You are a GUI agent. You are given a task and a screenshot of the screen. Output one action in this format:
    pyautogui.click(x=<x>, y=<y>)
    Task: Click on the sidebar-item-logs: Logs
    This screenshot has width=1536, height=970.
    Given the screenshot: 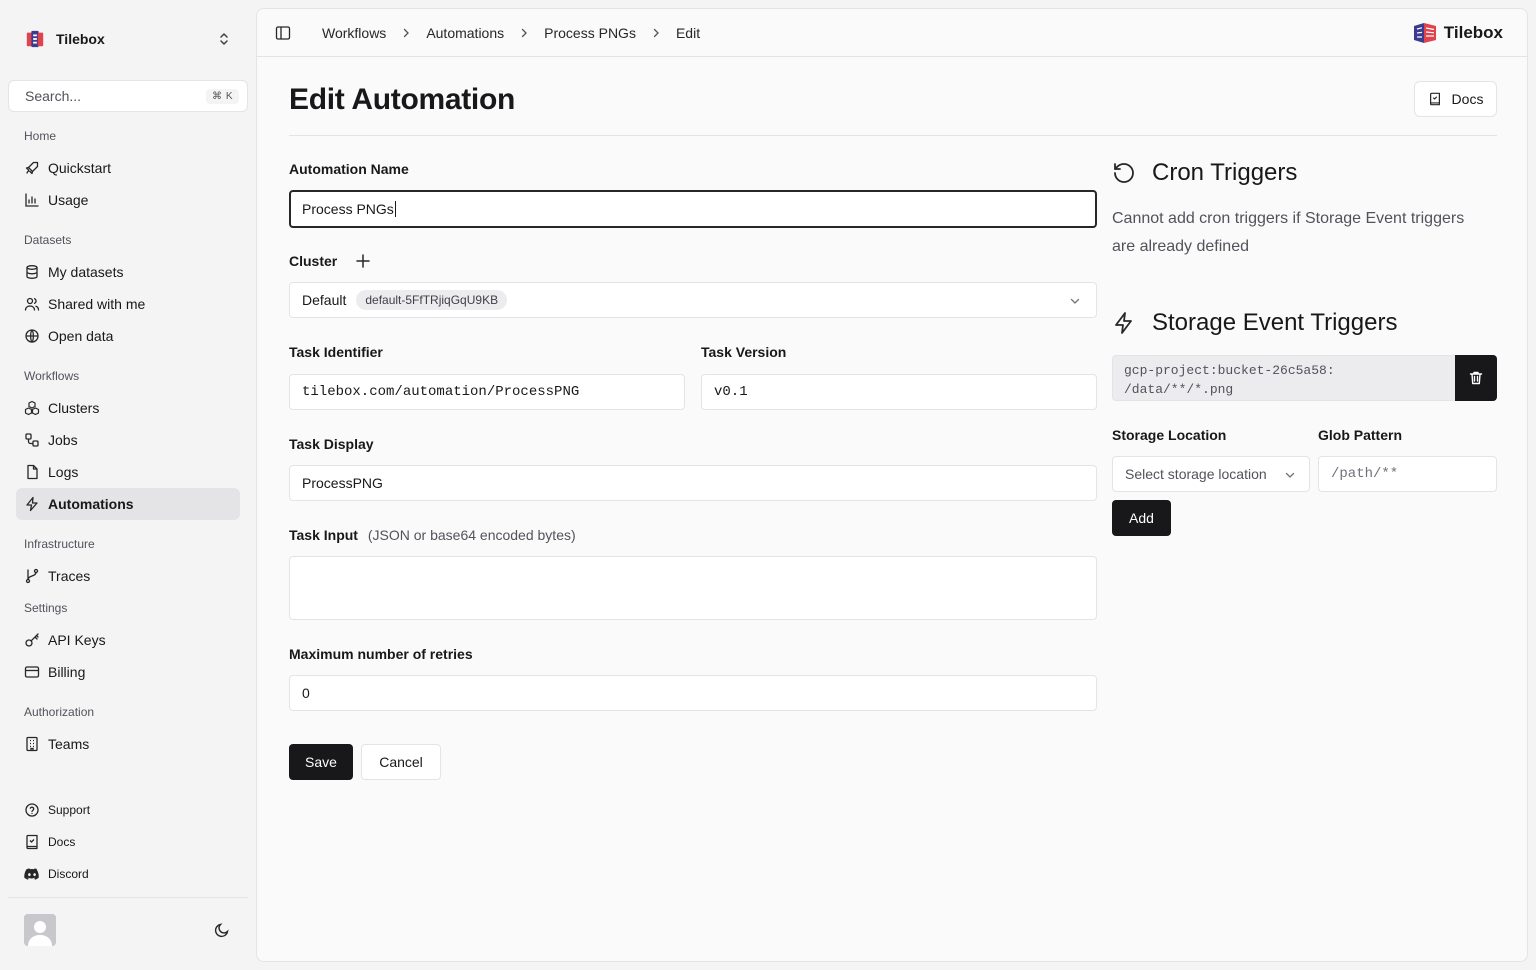 What is the action you would take?
    pyautogui.click(x=128, y=472)
    